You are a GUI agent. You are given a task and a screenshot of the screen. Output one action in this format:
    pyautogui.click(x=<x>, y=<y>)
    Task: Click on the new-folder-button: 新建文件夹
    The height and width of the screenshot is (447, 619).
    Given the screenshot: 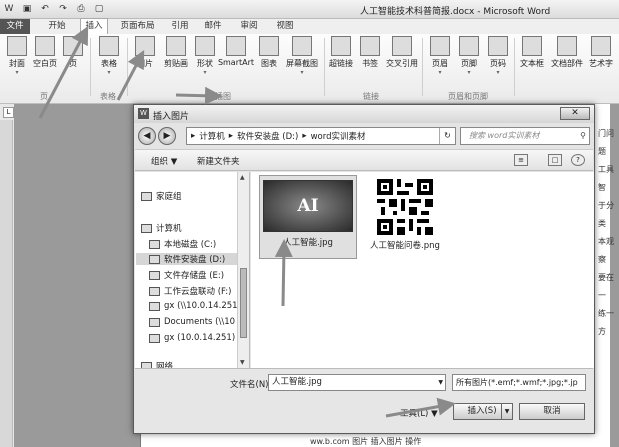 What is the action you would take?
    pyautogui.click(x=218, y=161)
    